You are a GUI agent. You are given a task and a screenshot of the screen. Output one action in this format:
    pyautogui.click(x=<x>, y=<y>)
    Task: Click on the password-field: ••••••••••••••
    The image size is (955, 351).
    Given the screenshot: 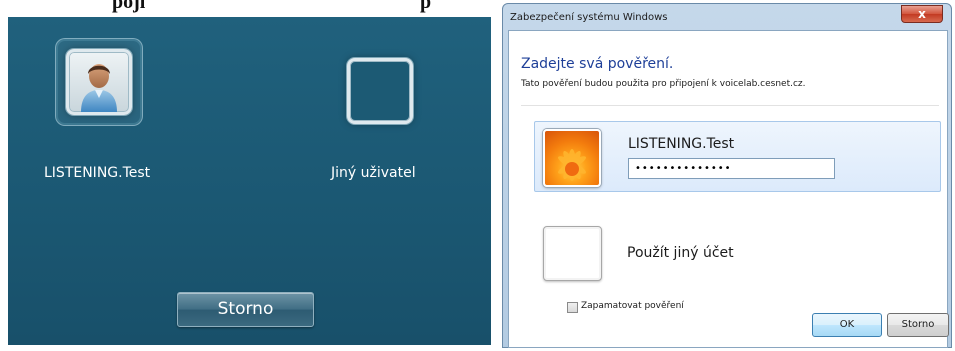 What is the action you would take?
    pyautogui.click(x=731, y=168)
    